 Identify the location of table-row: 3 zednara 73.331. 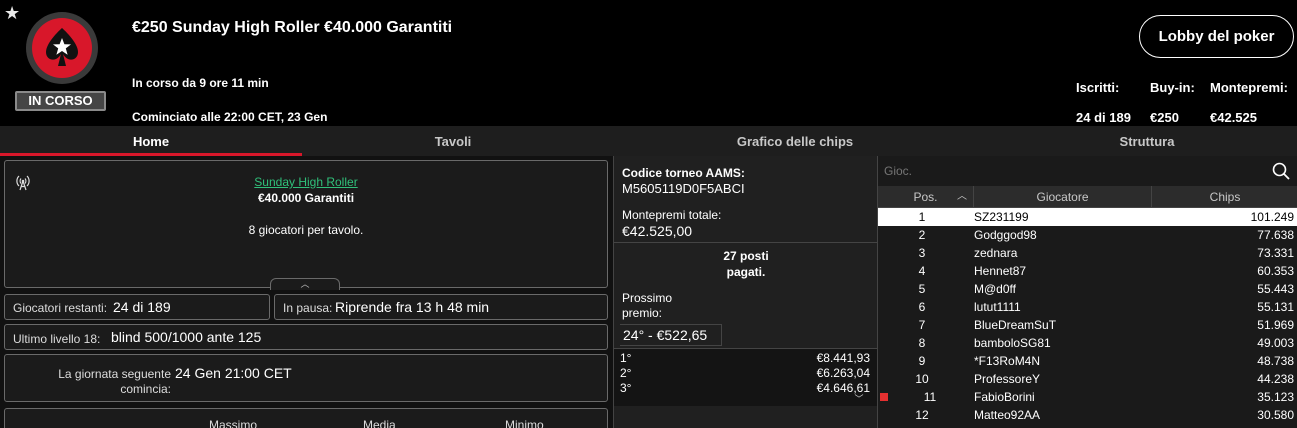
(1087, 253).